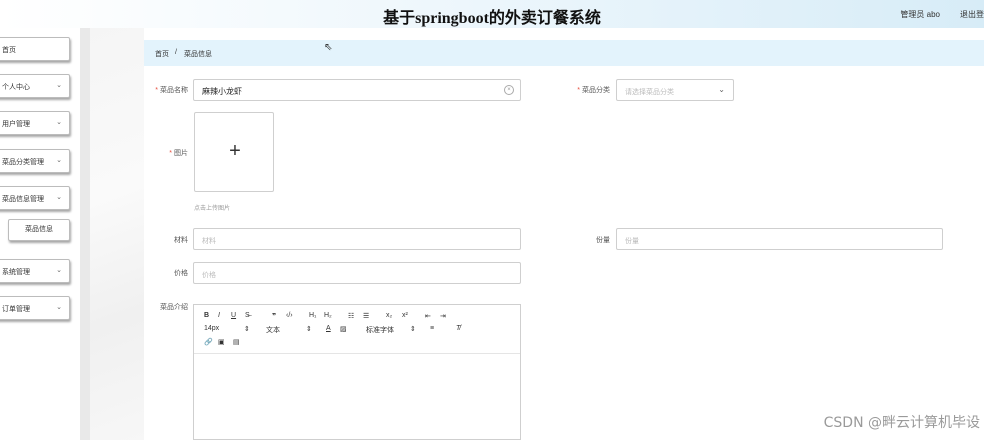 This screenshot has width=984, height=440. What do you see at coordinates (23, 199) in the screenshot?
I see `sidebar-item-label: 菜品信息管理` at bounding box center [23, 199].